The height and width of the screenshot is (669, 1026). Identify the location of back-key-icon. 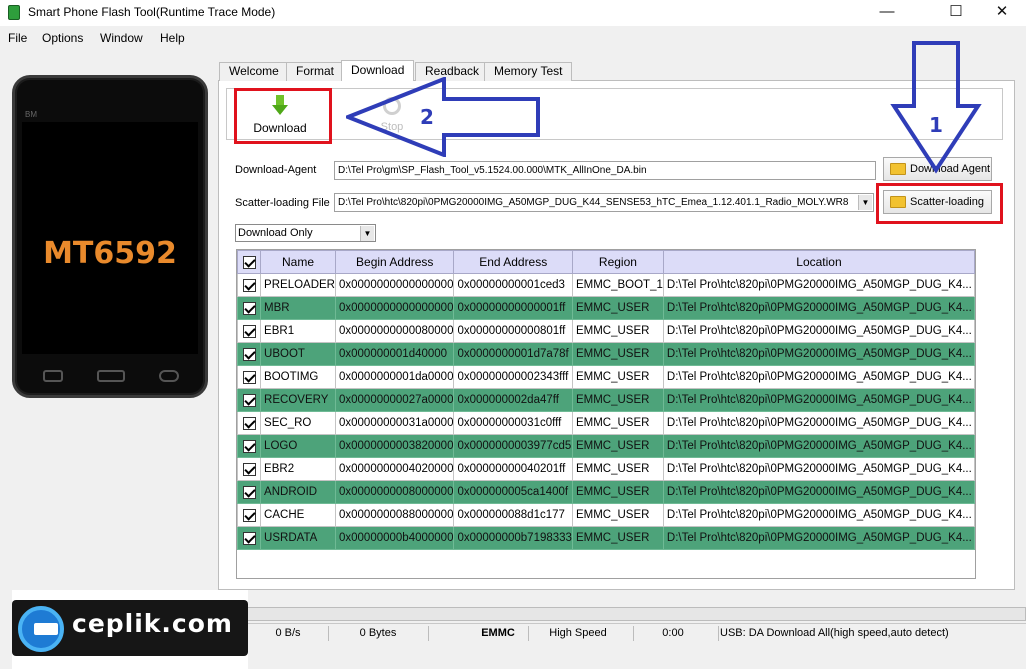
(169, 376).